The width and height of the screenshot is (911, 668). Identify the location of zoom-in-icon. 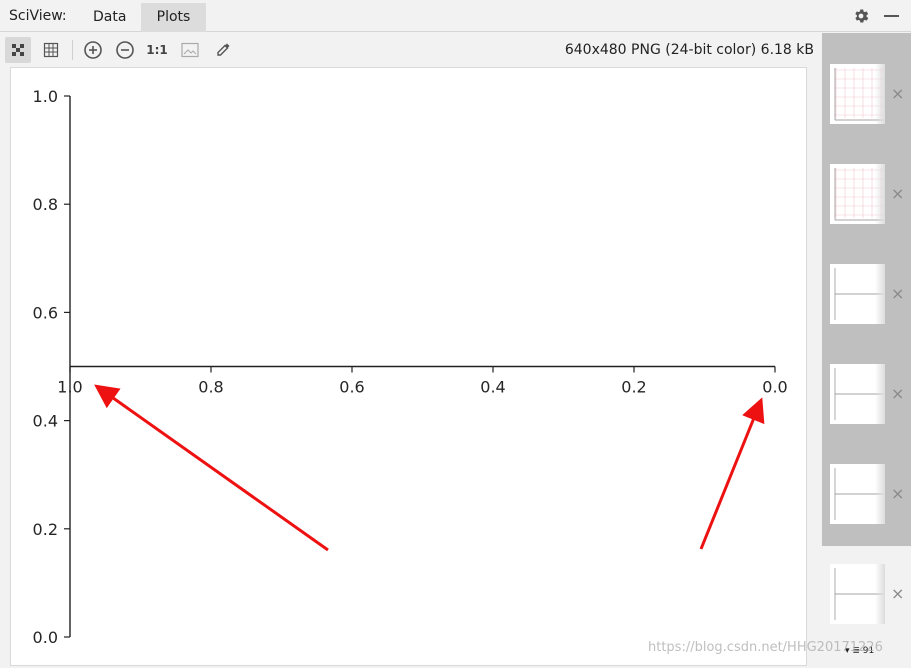
(93, 50).